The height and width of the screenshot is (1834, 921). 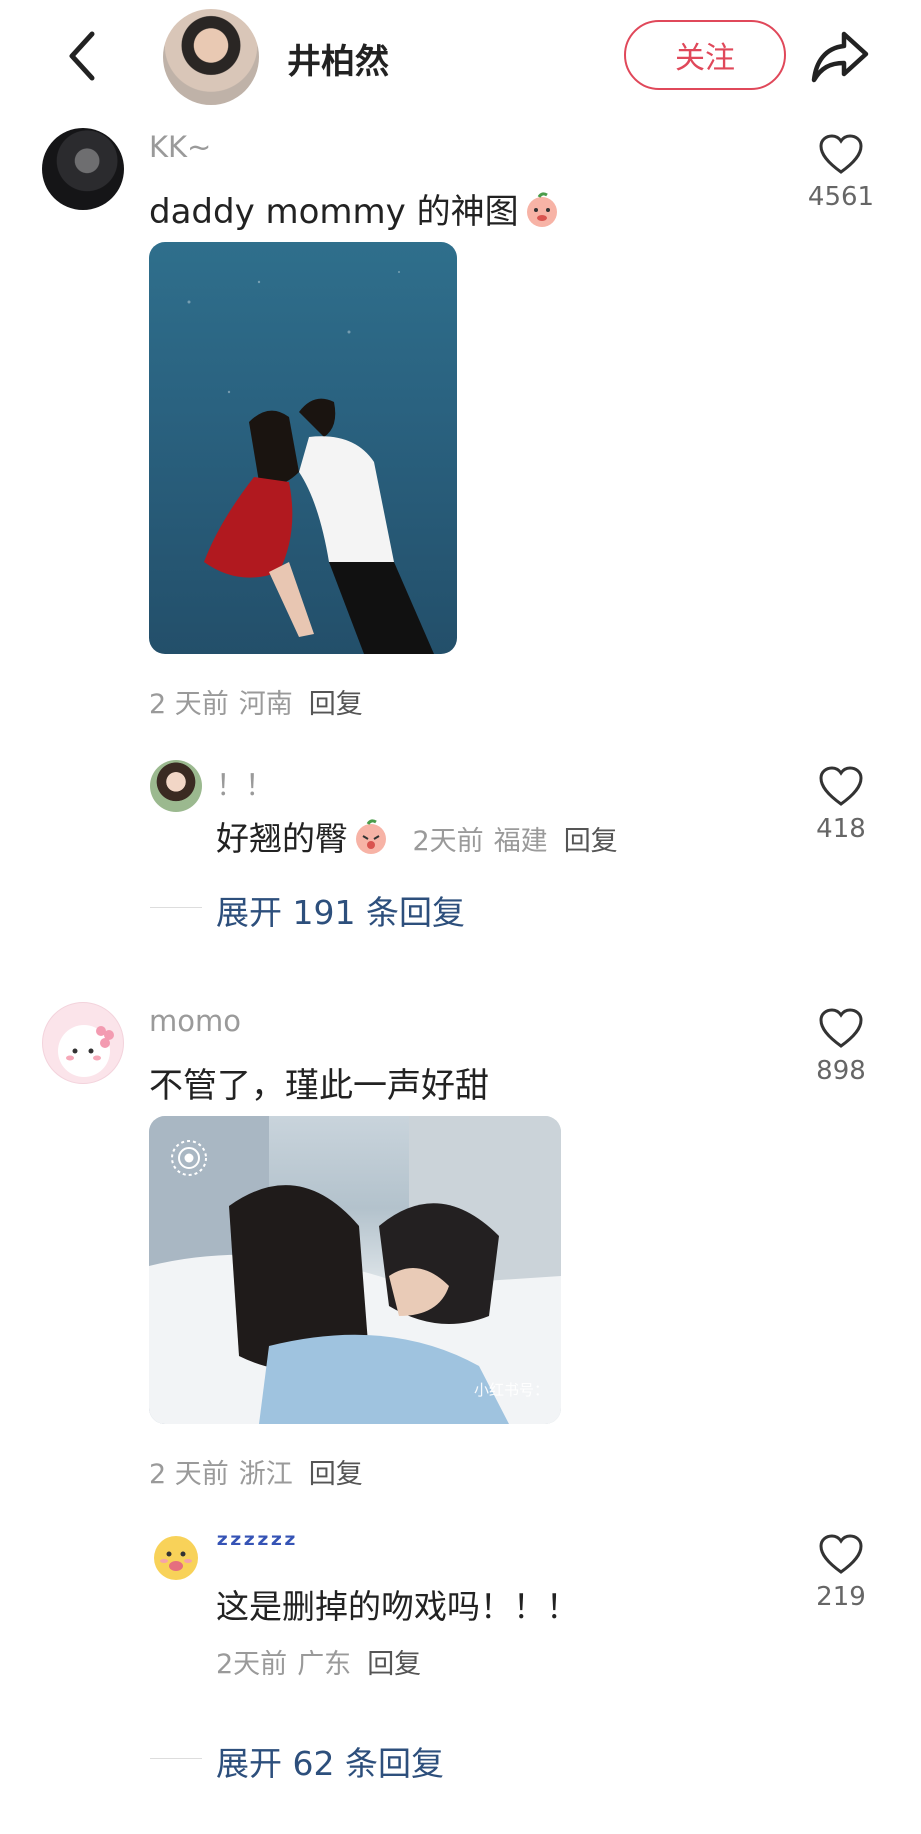 I want to click on reply-username: ᶻᶻᶻᶻᶻᶻ, so click(x=256, y=1545).